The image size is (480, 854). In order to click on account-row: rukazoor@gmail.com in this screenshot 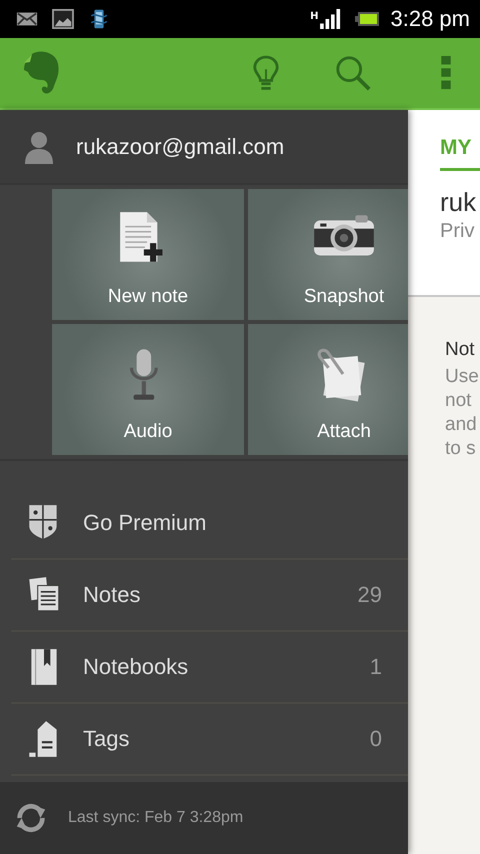, I will do `click(204, 147)`.